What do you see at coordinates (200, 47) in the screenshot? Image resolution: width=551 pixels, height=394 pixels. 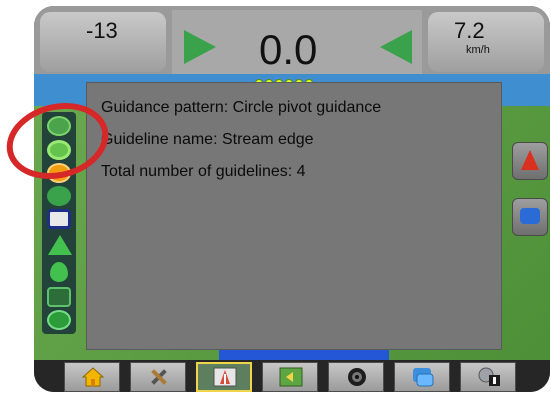 I see `steer-right-arrow-icon` at bounding box center [200, 47].